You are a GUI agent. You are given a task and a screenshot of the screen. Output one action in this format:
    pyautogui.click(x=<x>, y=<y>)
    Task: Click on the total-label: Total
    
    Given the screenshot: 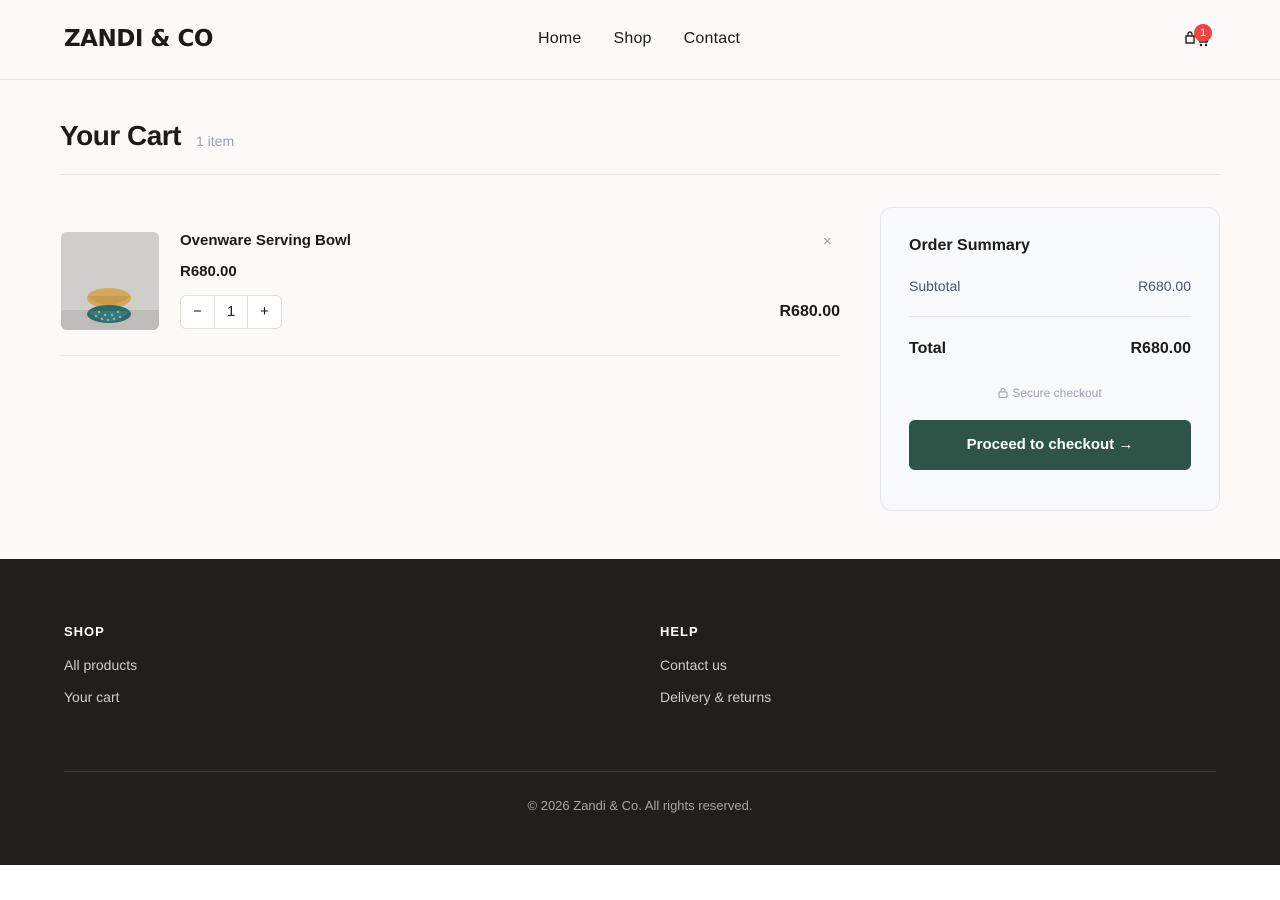 What is the action you would take?
    pyautogui.click(x=928, y=348)
    